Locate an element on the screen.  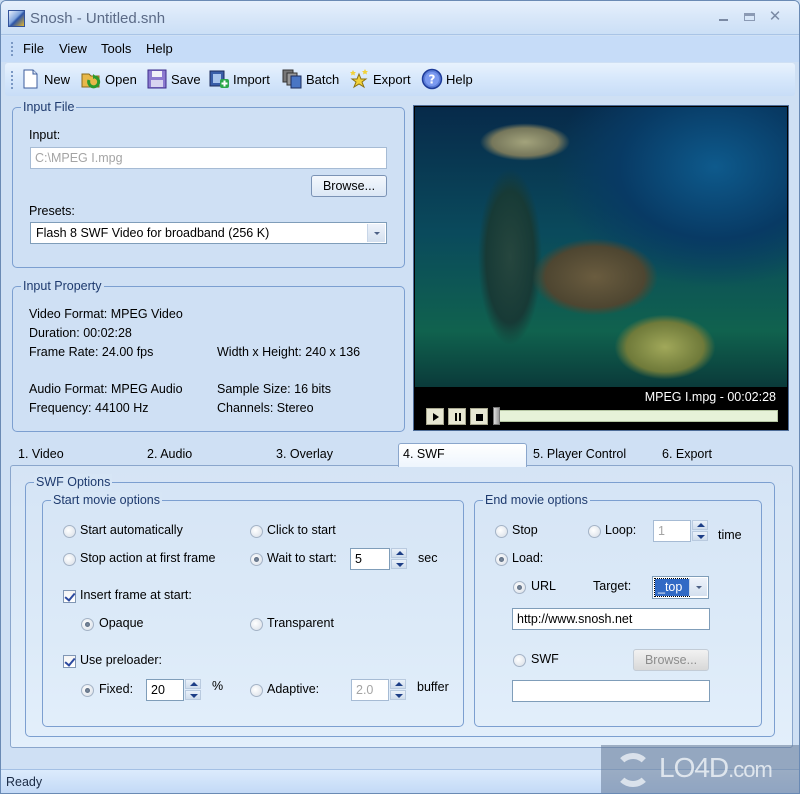
loop-count-input: 1 is located at coordinates (672, 531).